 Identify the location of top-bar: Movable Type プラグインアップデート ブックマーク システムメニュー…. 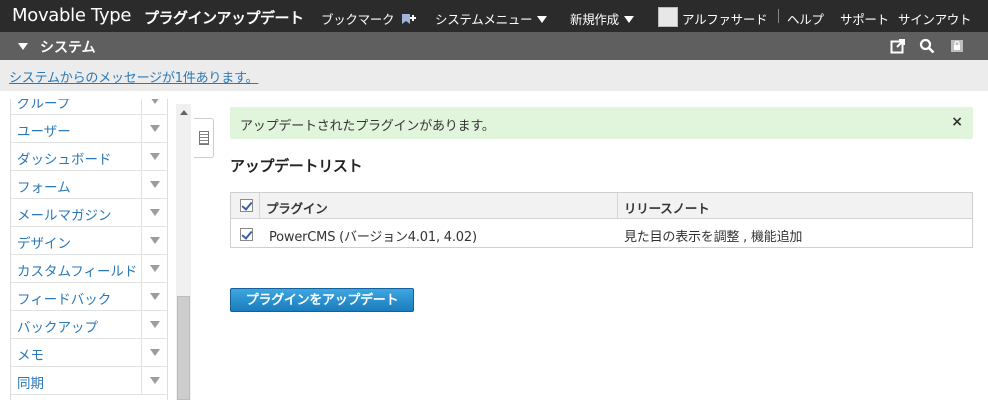
(494, 16).